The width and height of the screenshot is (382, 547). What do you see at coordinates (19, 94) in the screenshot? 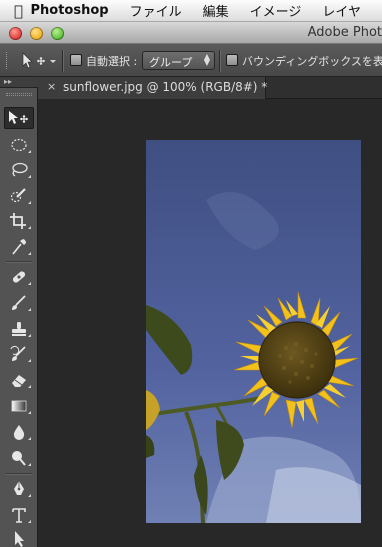
I see `tools-panel-grip` at bounding box center [19, 94].